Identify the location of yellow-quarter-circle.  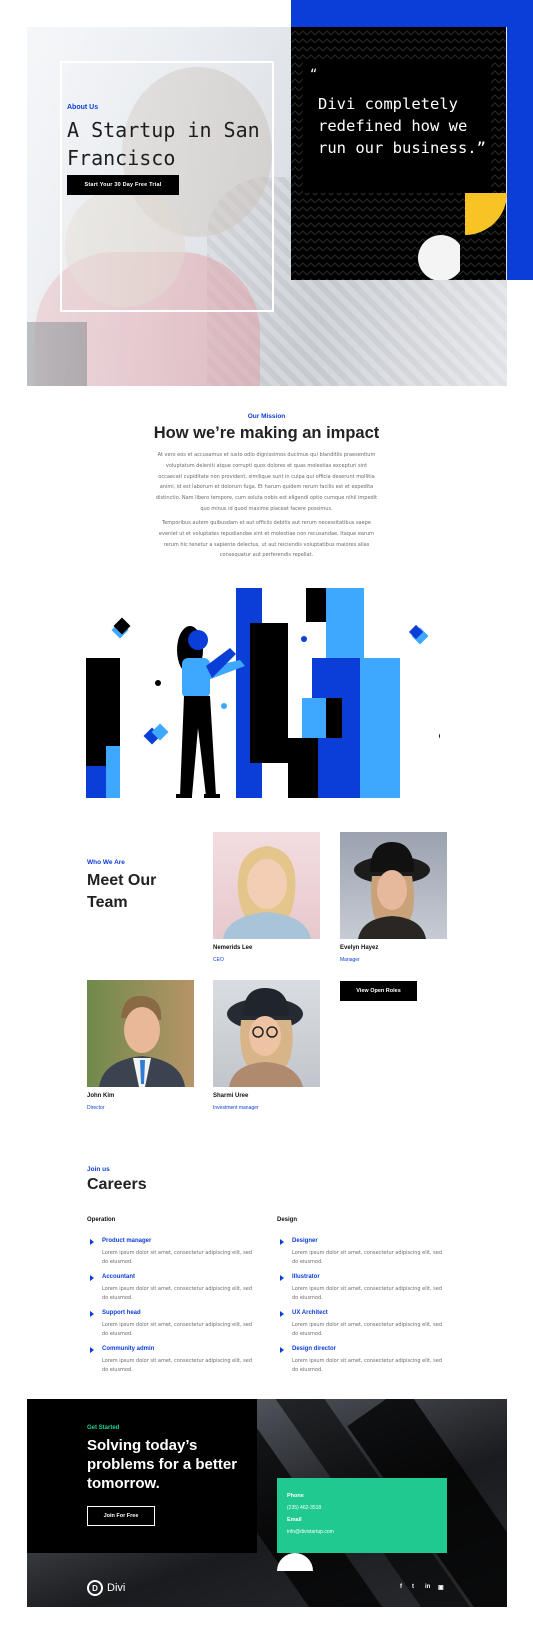
(486, 214).